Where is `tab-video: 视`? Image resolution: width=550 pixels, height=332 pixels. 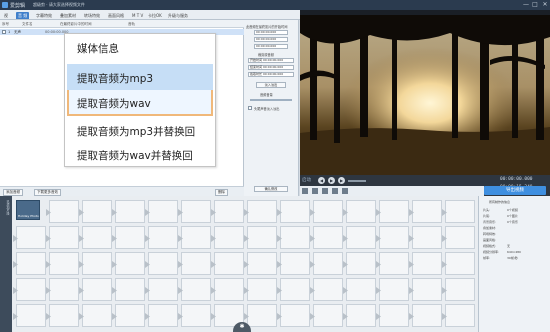
tab-video: 视 is located at coordinates (6, 15).